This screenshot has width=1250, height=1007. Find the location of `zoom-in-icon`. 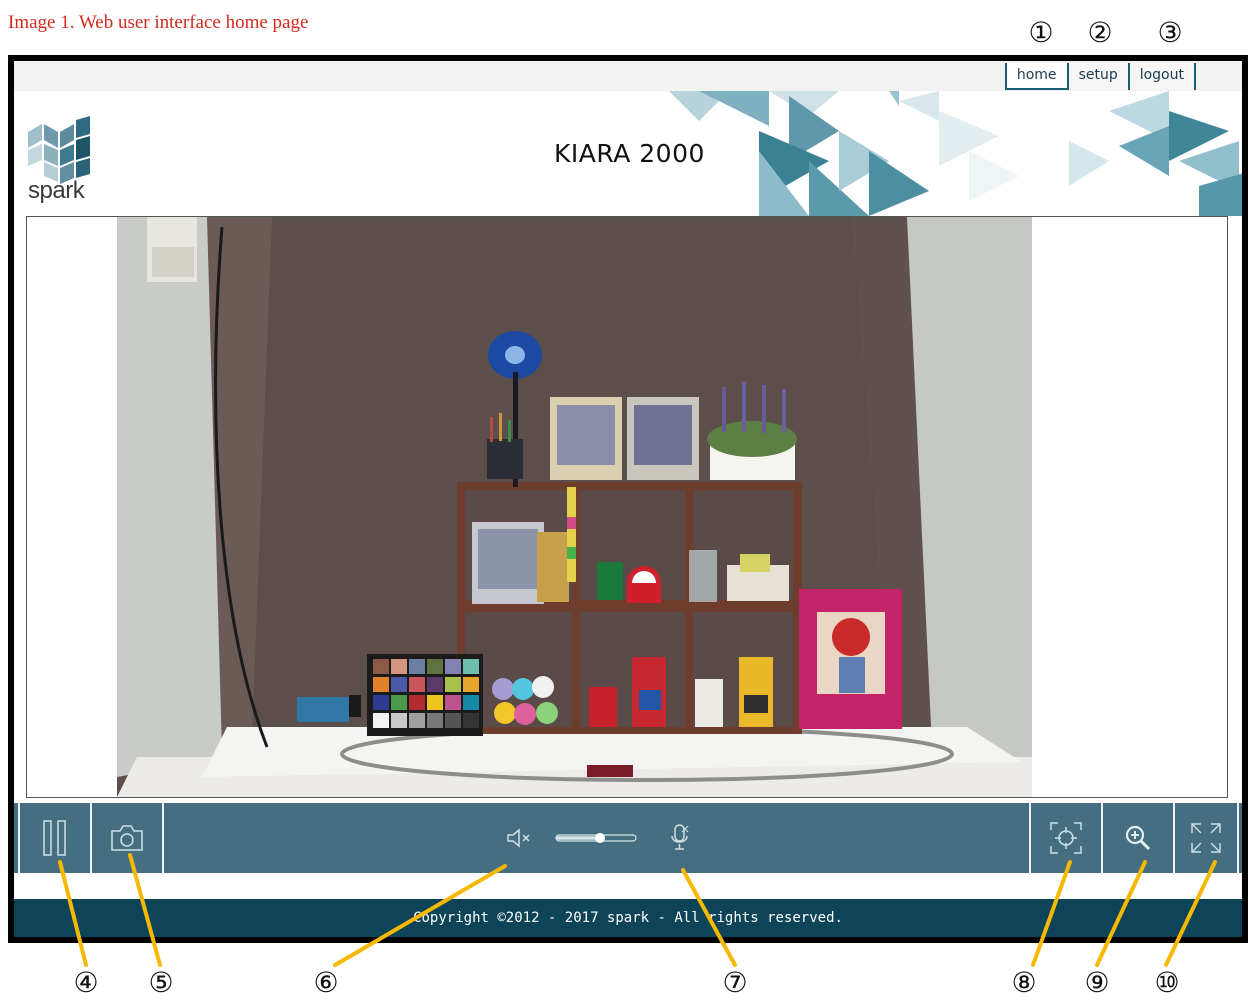

zoom-in-icon is located at coordinates (1138, 838).